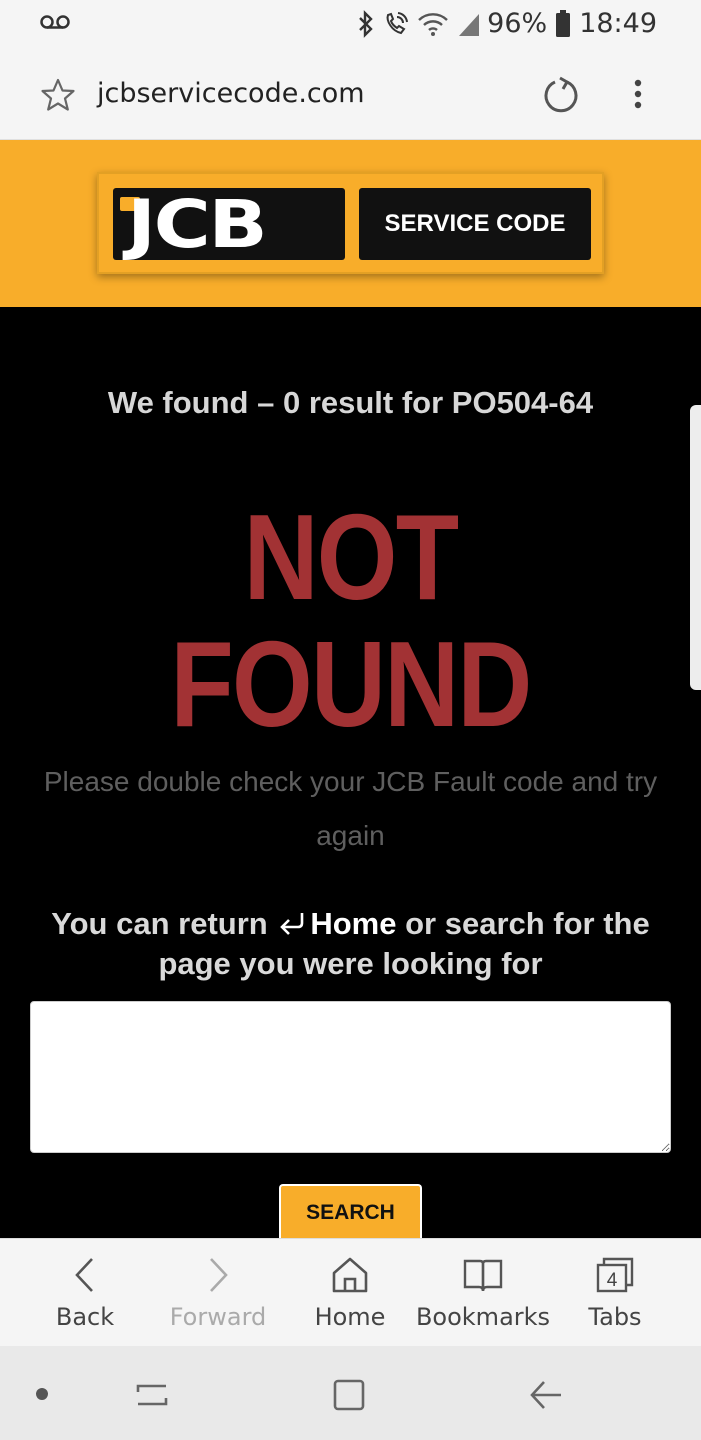  Describe the element at coordinates (85, 1317) in the screenshot. I see `back-label: Back` at that location.